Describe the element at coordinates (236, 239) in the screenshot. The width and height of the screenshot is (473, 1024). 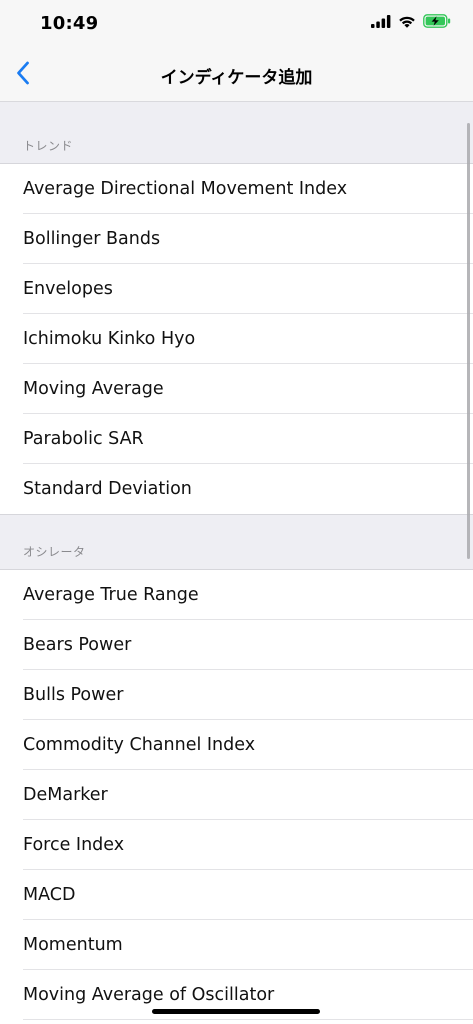
I see `list-item-bollinger-bands: Bollinger Bands` at that location.